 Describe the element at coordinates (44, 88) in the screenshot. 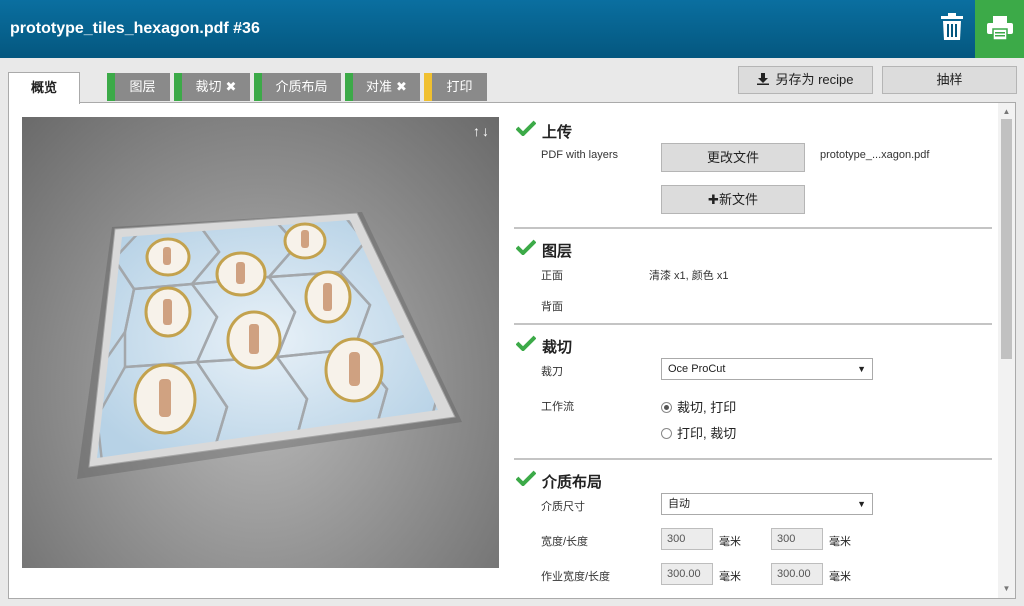

I see `tab-overview: 概览` at that location.